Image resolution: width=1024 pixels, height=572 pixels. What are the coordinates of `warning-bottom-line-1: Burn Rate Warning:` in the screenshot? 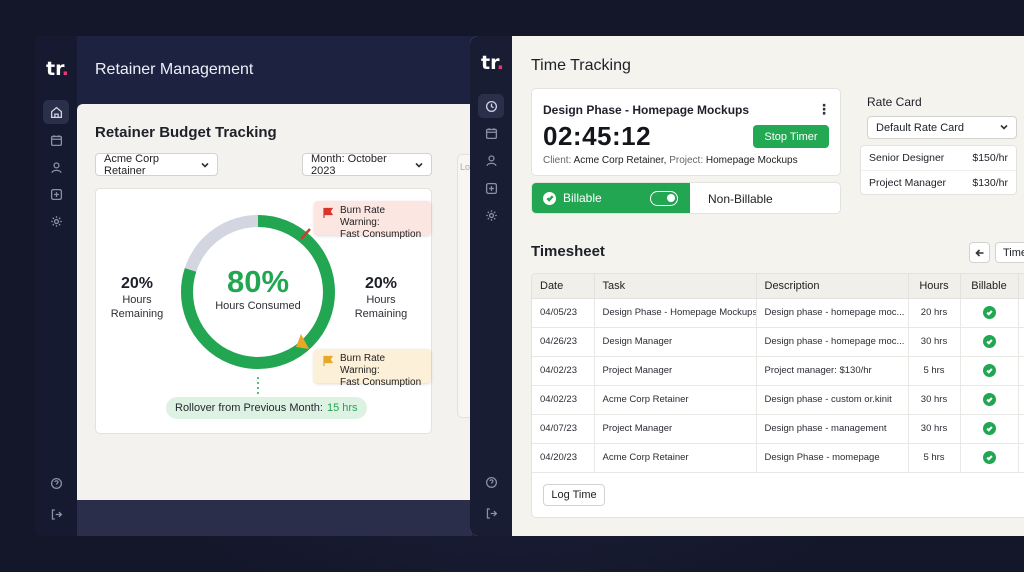 It's located at (363, 364).